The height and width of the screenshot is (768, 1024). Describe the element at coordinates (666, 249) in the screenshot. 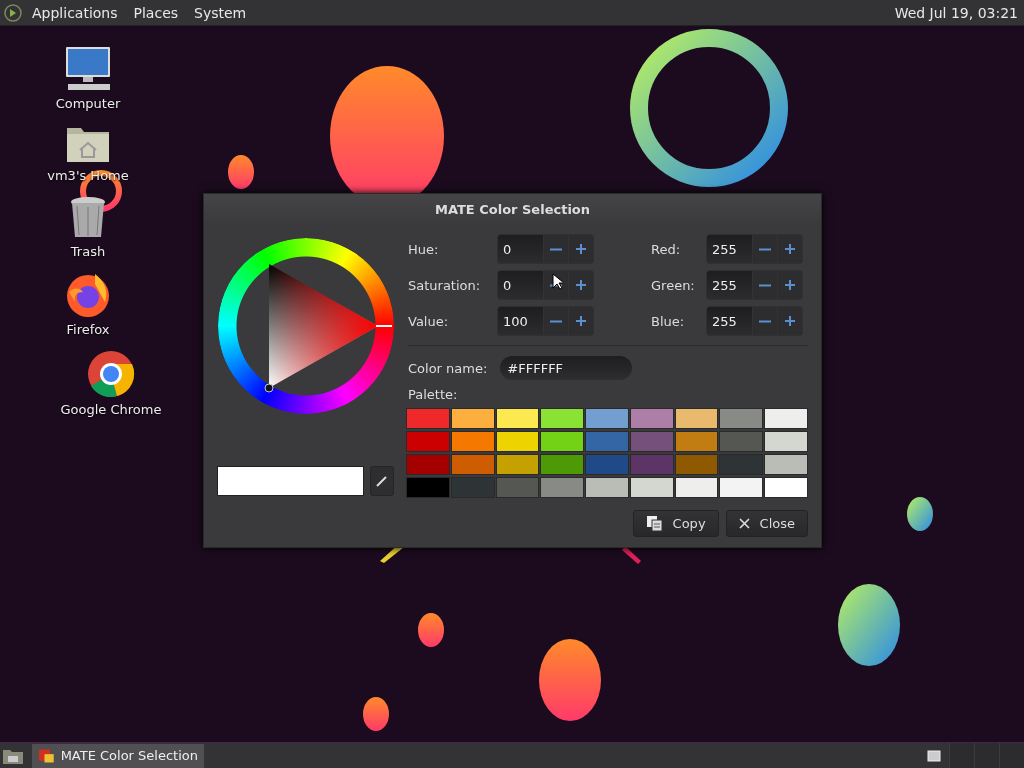

I see `field-label: Red:` at that location.